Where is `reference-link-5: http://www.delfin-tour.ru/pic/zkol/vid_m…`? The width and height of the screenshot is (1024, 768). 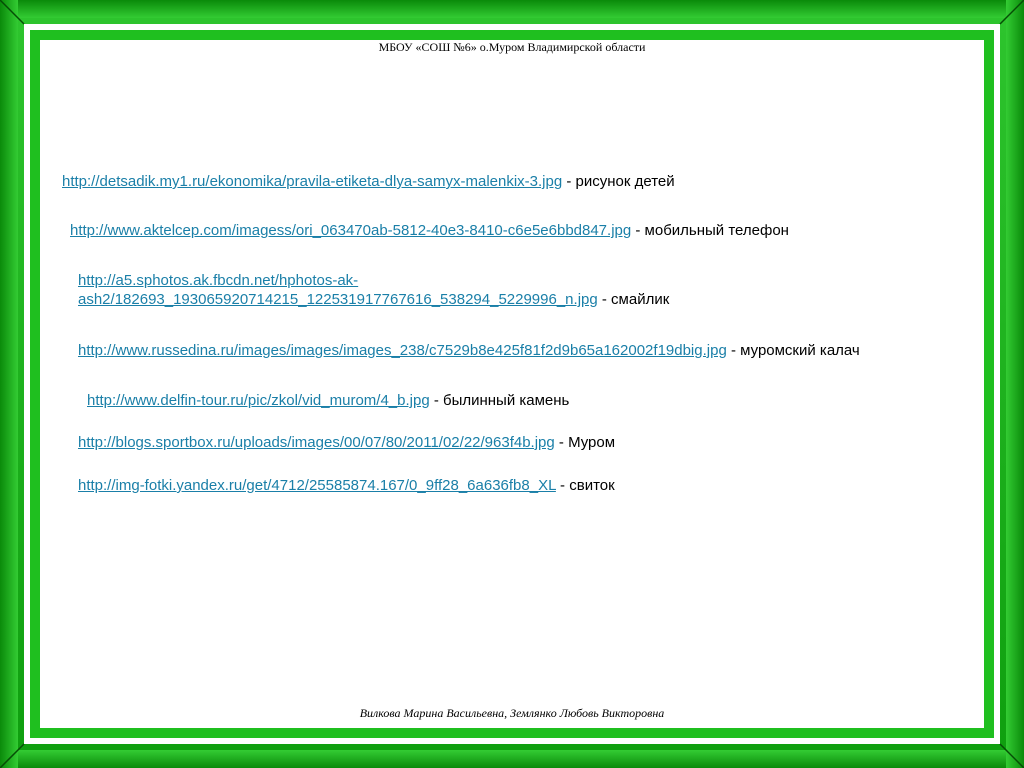 reference-link-5: http://www.delfin-tour.ru/pic/zkol/vid_m… is located at coordinates (258, 400).